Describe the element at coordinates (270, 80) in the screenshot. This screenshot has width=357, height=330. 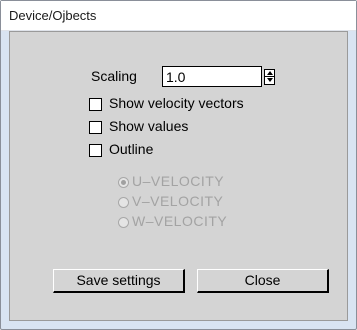
I see `spinner-down-icon` at that location.